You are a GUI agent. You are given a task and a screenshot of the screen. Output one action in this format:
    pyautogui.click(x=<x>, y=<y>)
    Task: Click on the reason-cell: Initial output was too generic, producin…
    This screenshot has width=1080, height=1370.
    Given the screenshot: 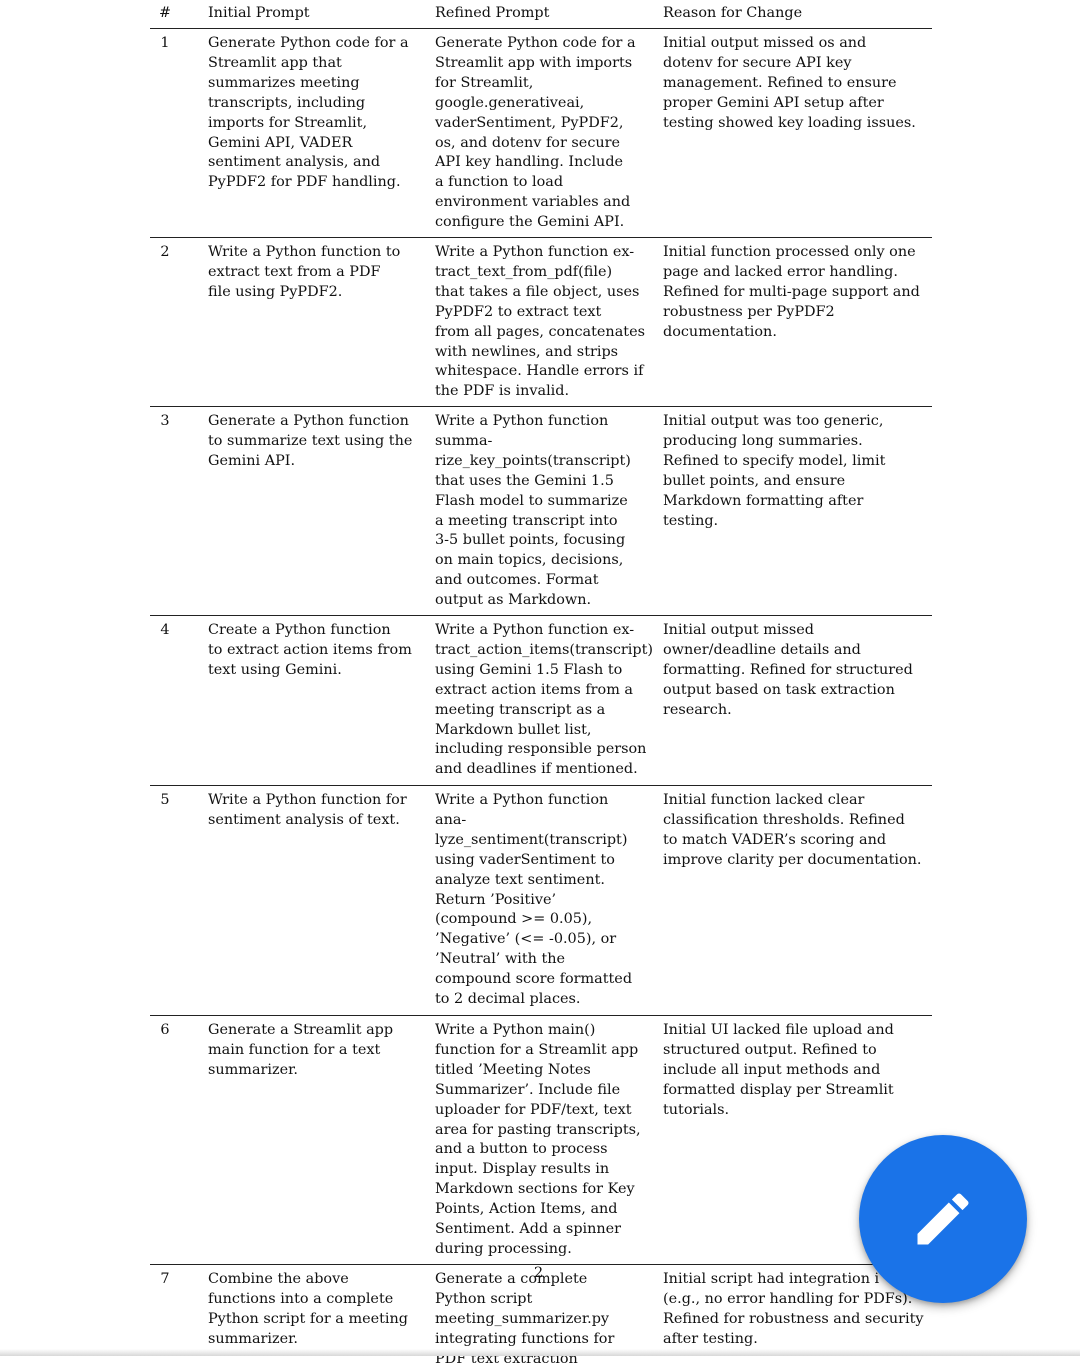 What is the action you would take?
    pyautogui.click(x=774, y=471)
    